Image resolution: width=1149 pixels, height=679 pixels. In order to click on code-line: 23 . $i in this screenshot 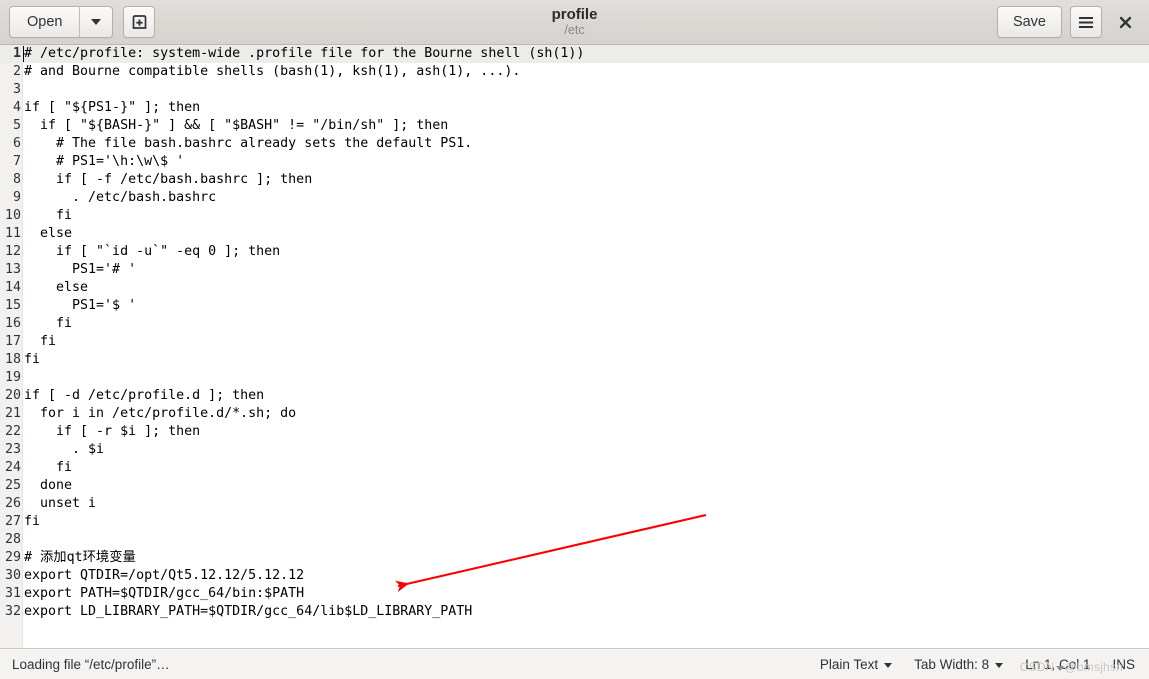, I will do `click(574, 450)`.